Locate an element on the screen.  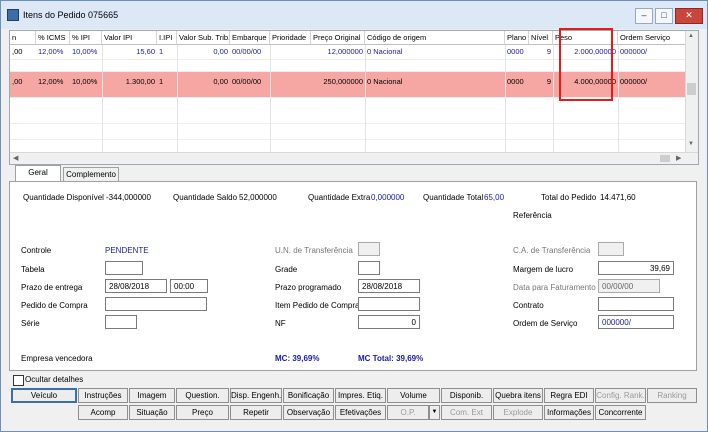
controle-value: PENDENTE is located at coordinates (127, 250).